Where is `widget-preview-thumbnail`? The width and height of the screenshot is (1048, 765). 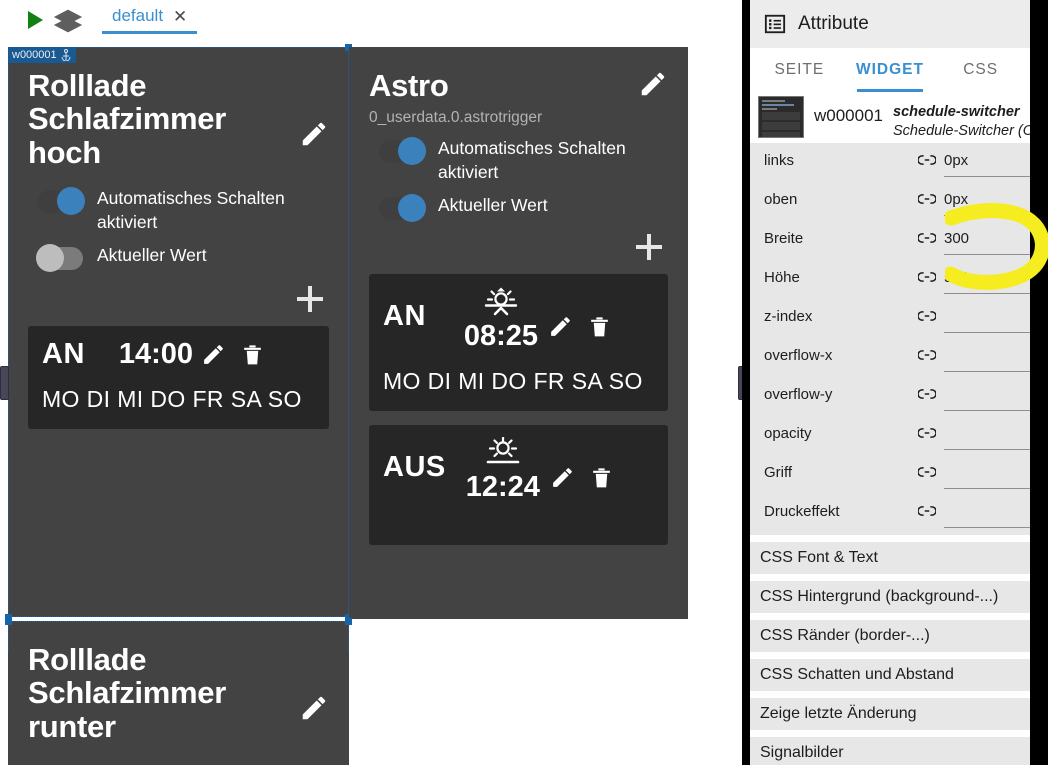
widget-preview-thumbnail is located at coordinates (781, 117).